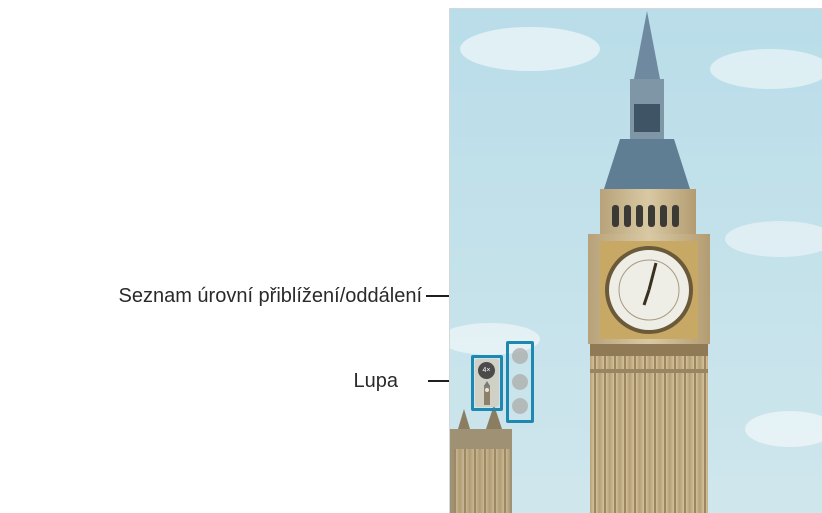 The height and width of the screenshot is (513, 822). Describe the element at coordinates (270, 296) in the screenshot. I see `zoom-levels-callout-label: Seznam úrovní přiblížení/oddálení` at that location.